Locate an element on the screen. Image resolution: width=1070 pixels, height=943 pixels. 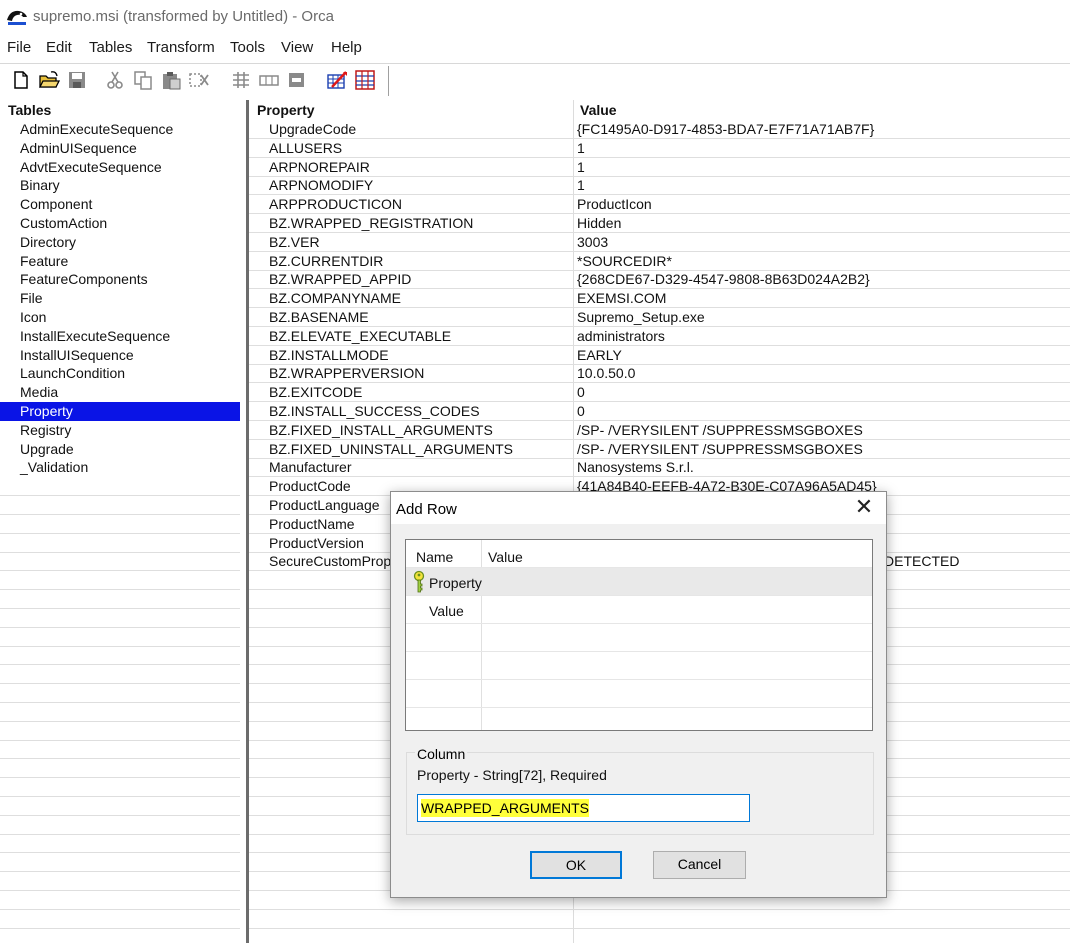
table-list-item: Icon is located at coordinates (120, 317).